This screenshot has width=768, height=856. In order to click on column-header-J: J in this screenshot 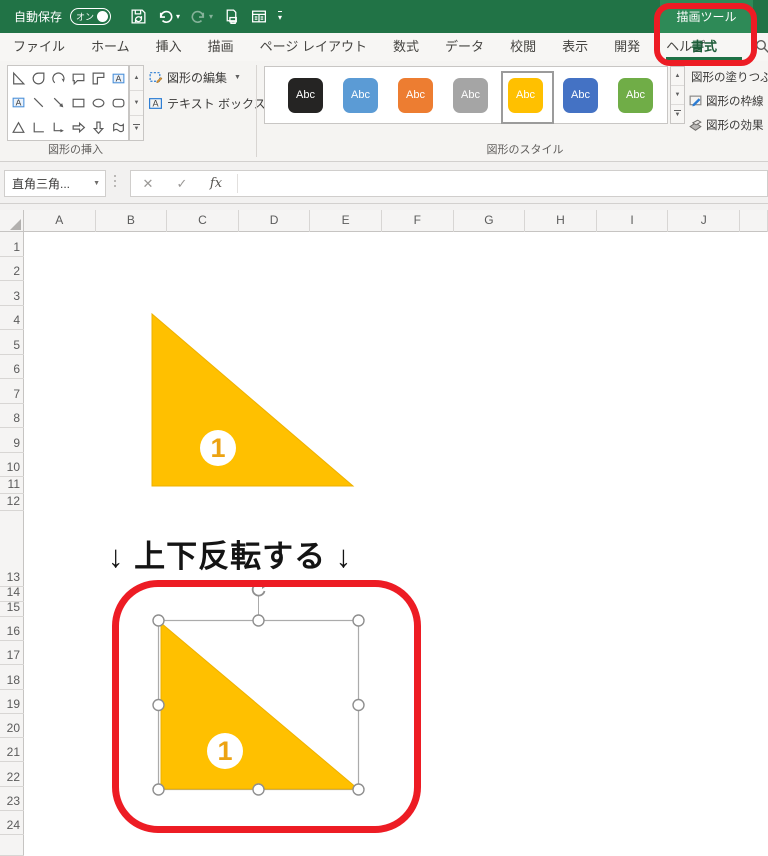, I will do `click(704, 221)`.